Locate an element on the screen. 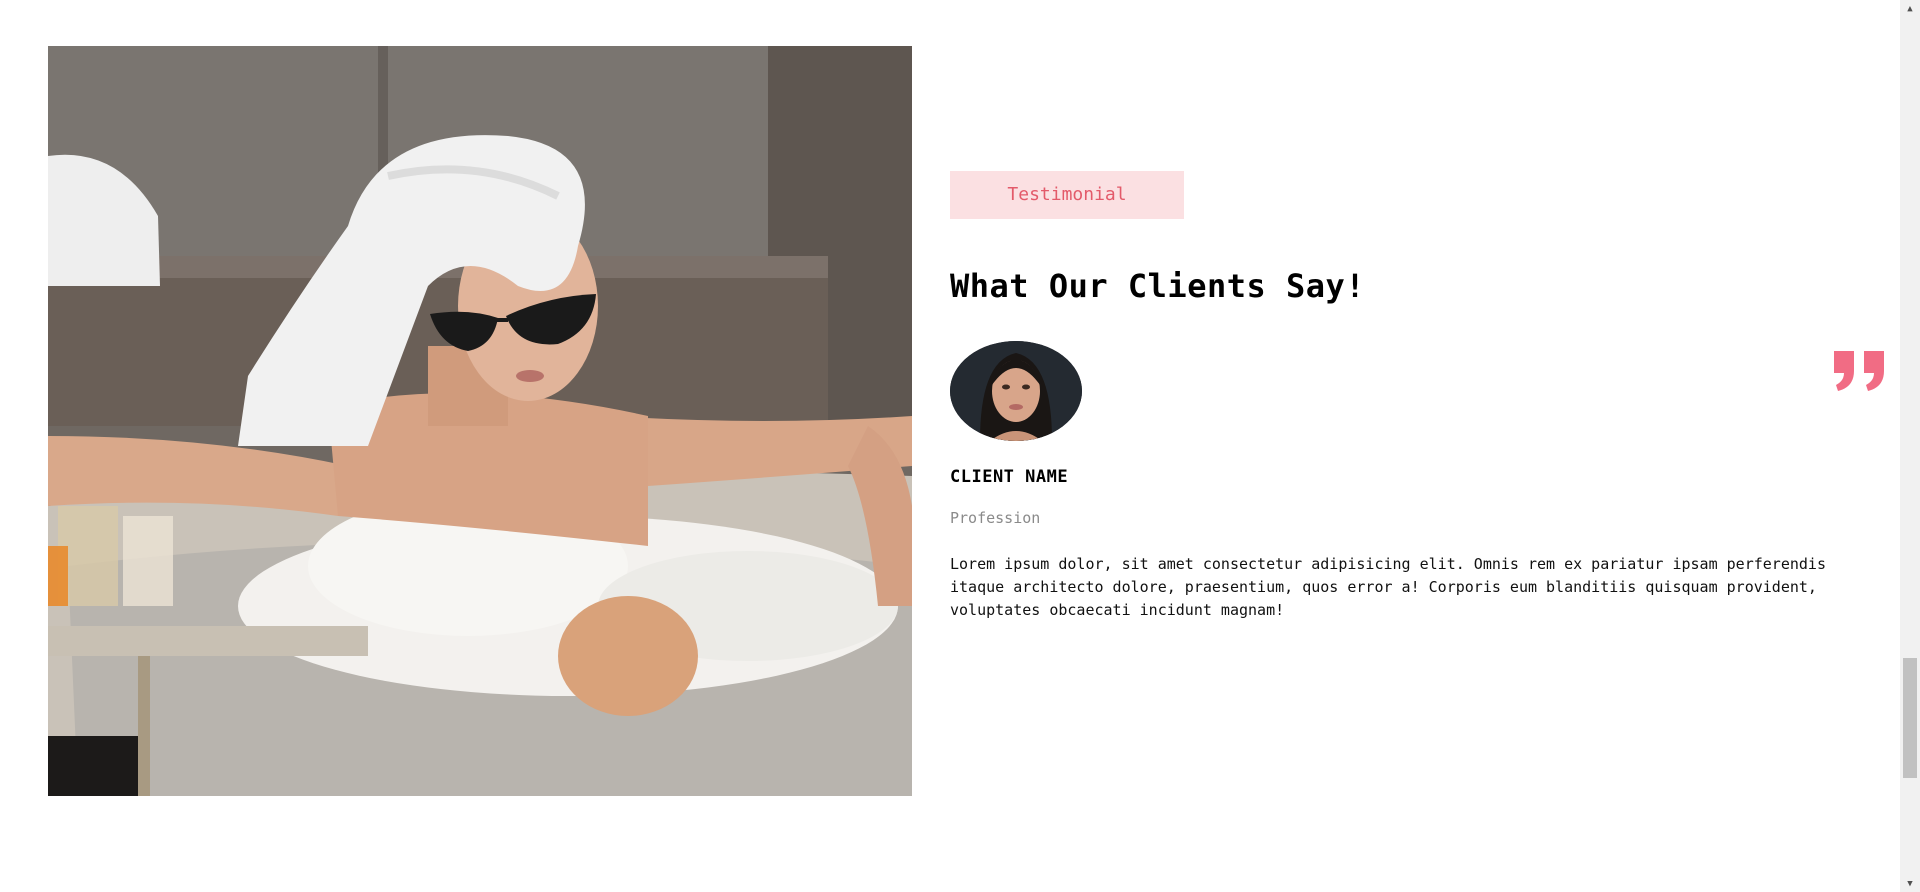 The width and height of the screenshot is (1920, 892). client-row is located at coordinates (1417, 391).